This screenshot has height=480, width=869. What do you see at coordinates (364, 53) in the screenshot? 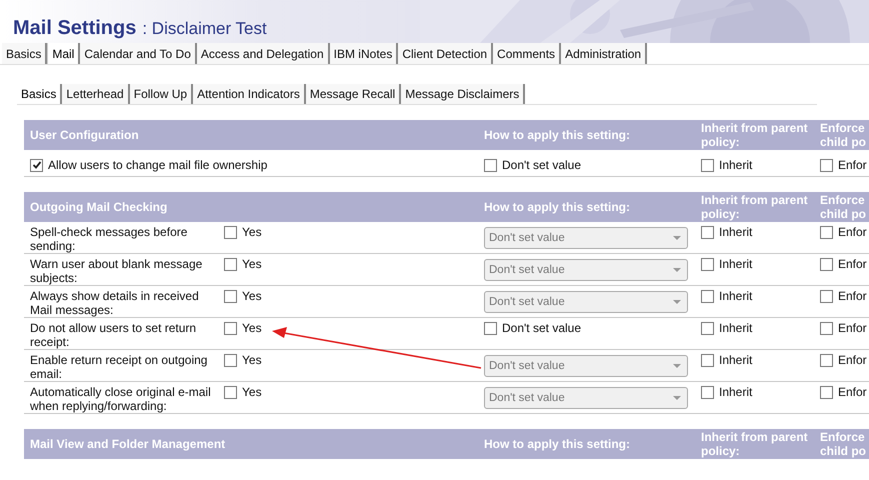
I see `tab: IBM iNotes` at bounding box center [364, 53].